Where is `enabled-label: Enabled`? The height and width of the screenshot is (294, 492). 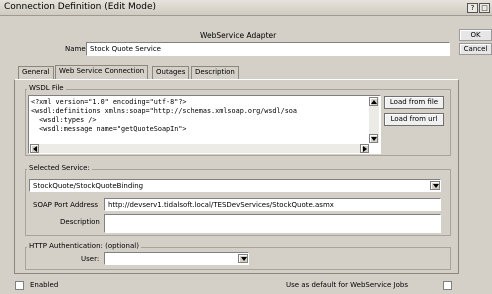
enabled-label: Enabled is located at coordinates (44, 285).